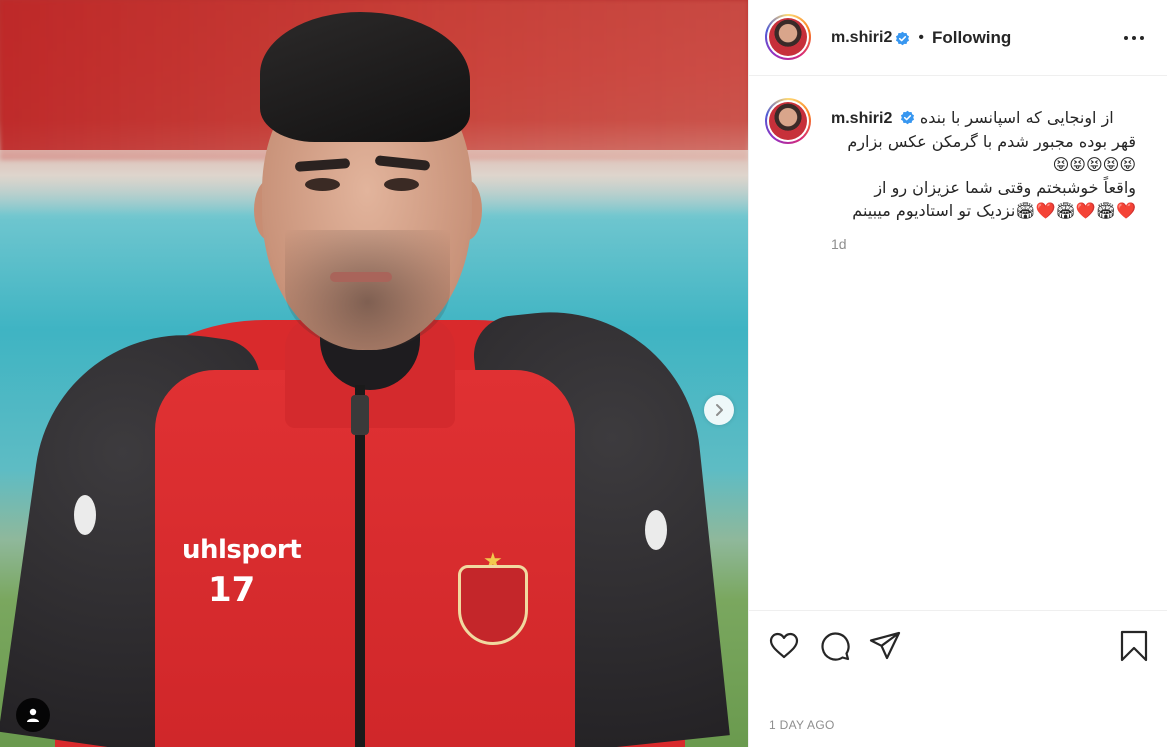 Image resolution: width=1167 pixels, height=747 pixels. Describe the element at coordinates (365, 77) in the screenshot. I see `hair` at that location.